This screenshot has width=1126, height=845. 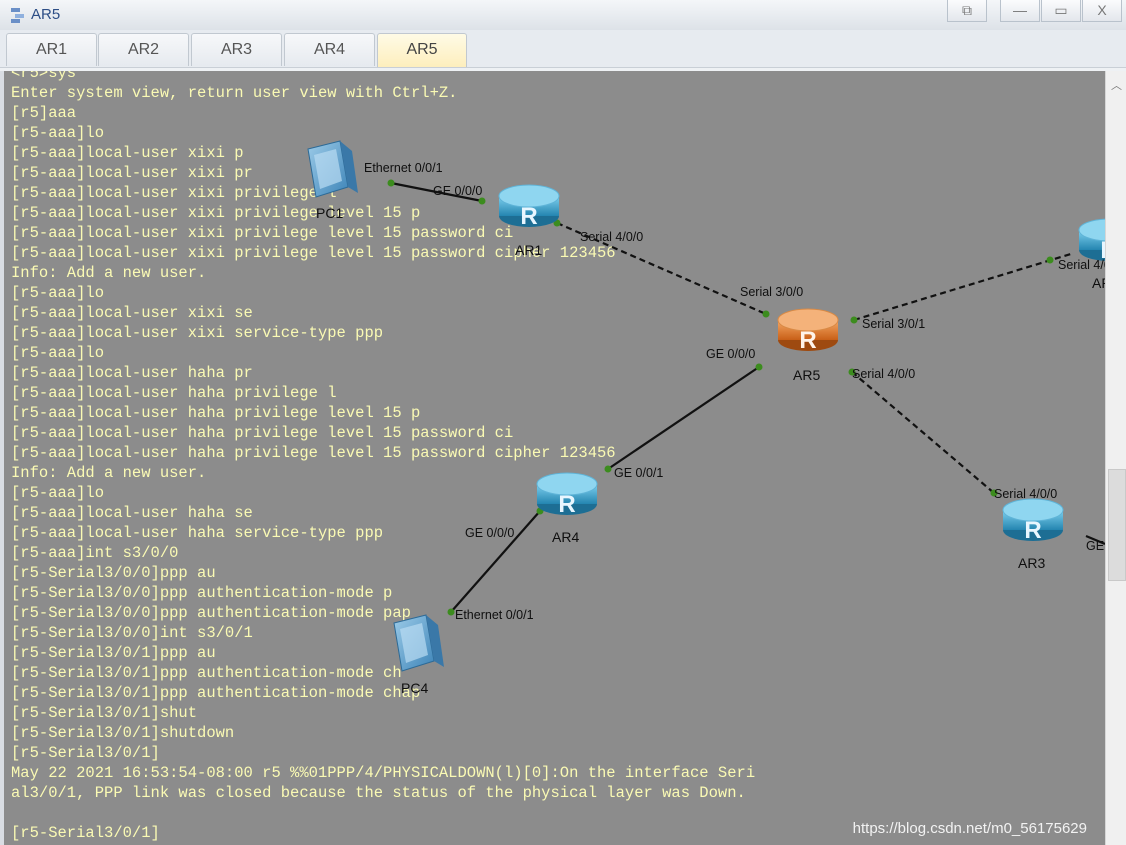 I want to click on close-button: X, so click(x=1102, y=11).